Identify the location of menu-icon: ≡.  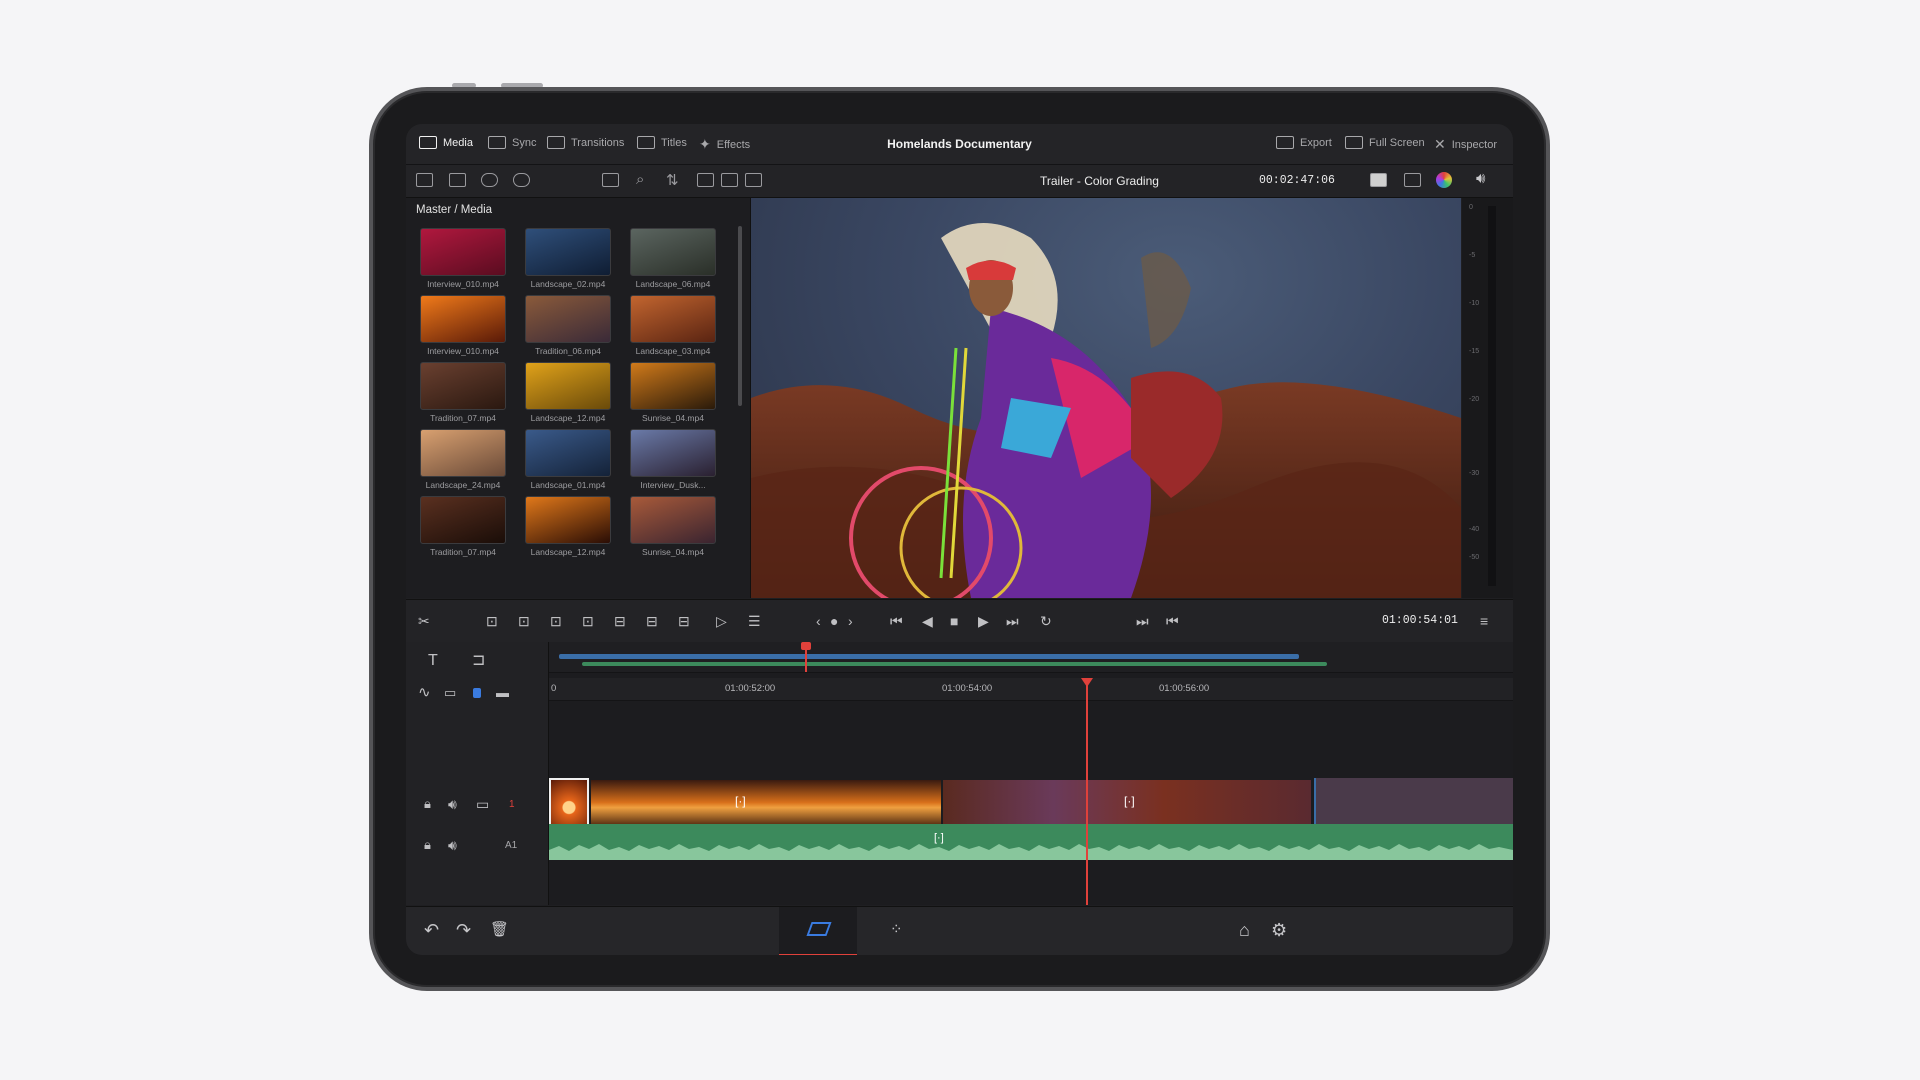
(1484, 621).